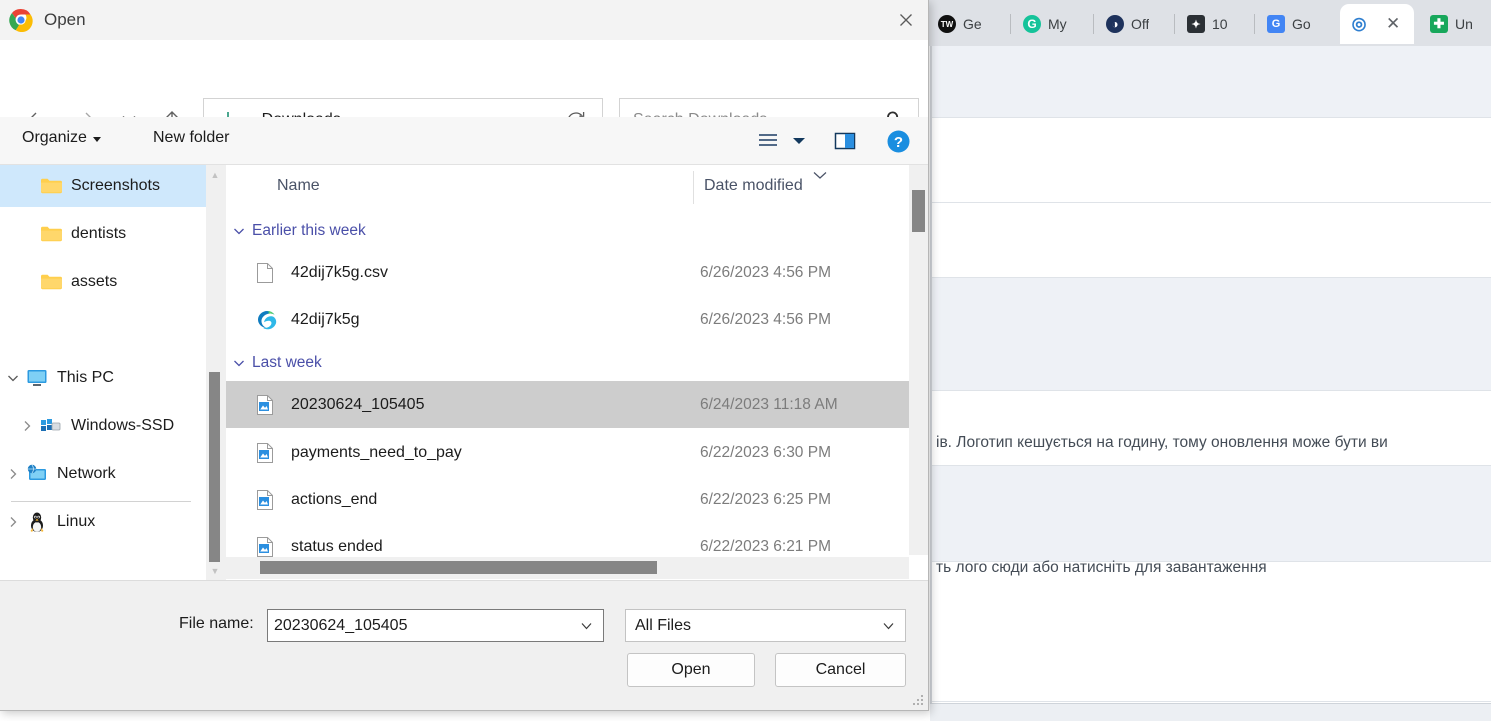 The image size is (1491, 721). Describe the element at coordinates (693, 187) in the screenshot. I see `column-divider` at that location.